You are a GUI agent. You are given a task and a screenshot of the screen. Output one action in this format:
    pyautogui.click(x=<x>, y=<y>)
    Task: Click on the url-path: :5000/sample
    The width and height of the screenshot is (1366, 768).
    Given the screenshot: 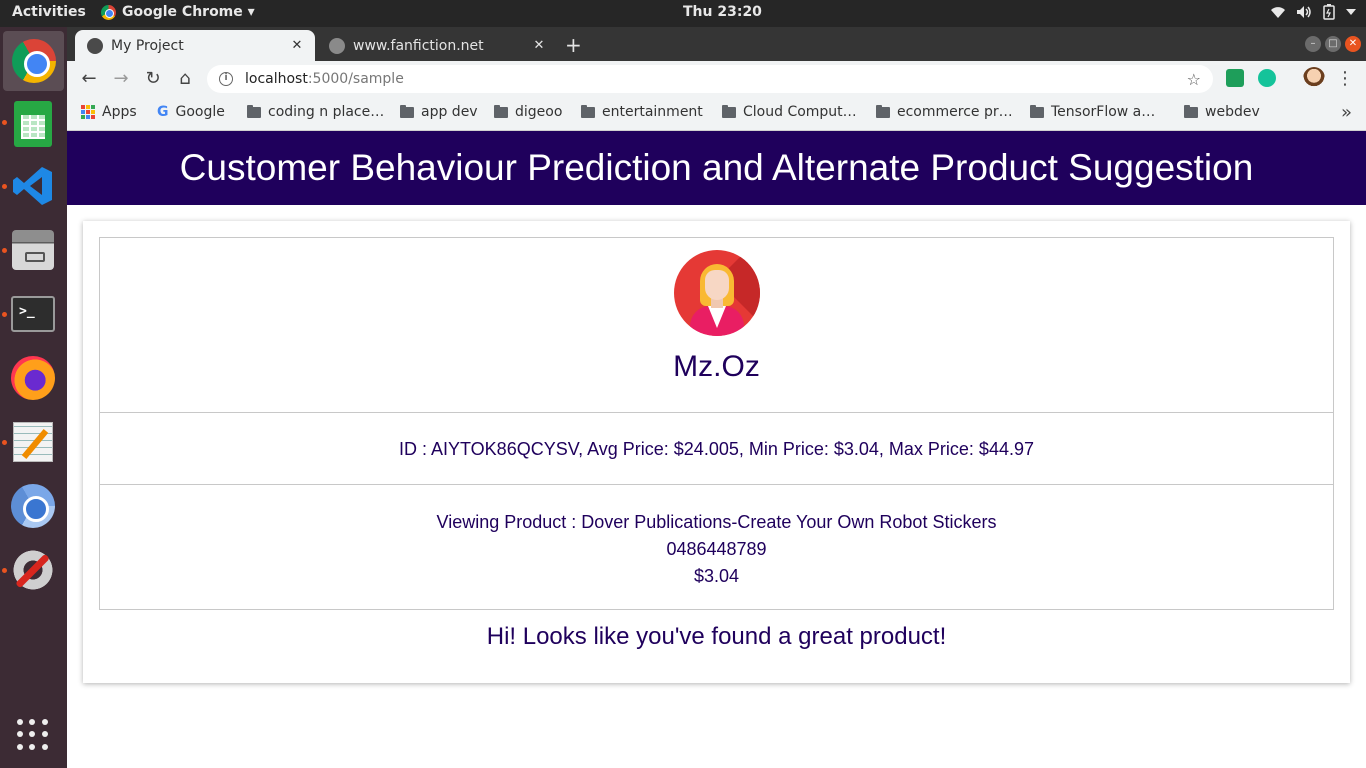 What is the action you would take?
    pyautogui.click(x=355, y=79)
    